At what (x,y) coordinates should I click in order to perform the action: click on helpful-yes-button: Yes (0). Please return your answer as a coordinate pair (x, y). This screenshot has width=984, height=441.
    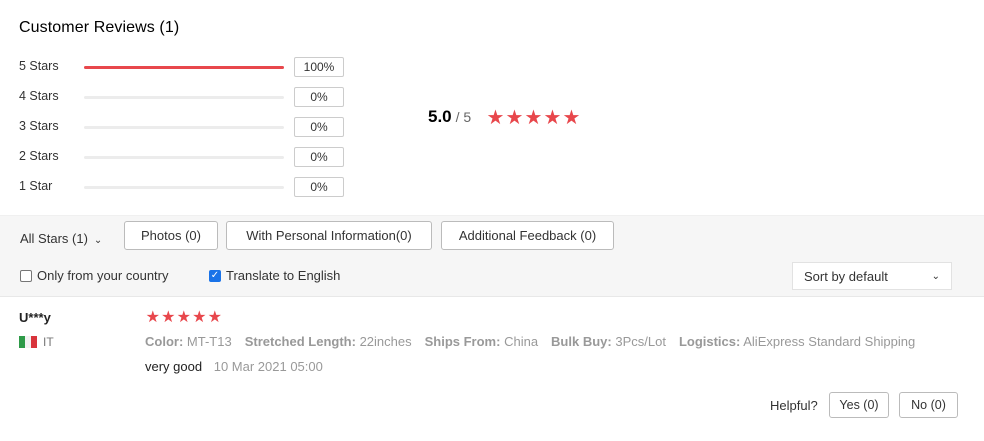
    Looking at the image, I should click on (859, 405).